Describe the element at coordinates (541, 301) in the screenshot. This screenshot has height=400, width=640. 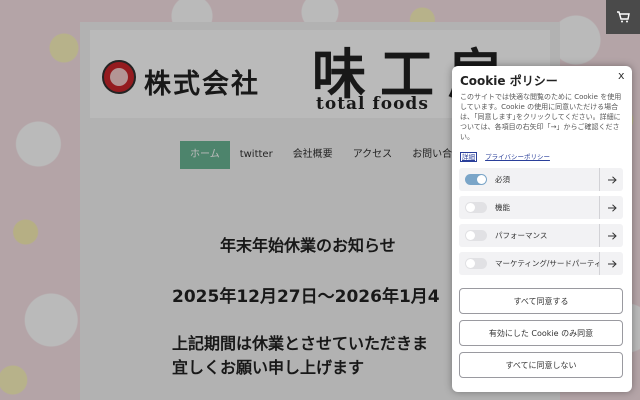
I see `accept-all-button: すべて同意する` at that location.